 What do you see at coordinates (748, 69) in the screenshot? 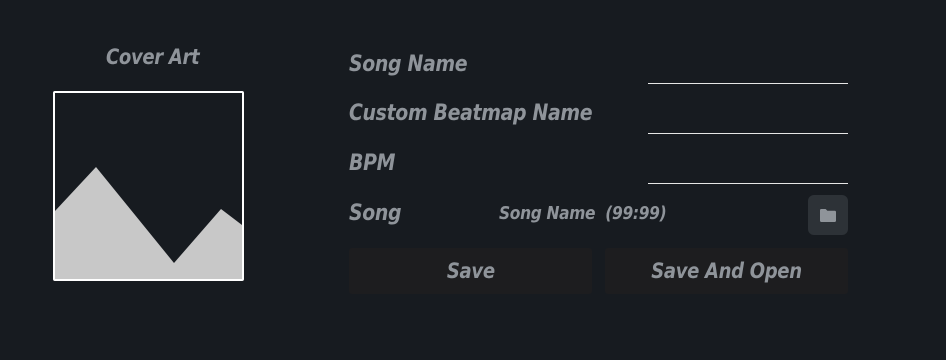
I see `song-name-input` at bounding box center [748, 69].